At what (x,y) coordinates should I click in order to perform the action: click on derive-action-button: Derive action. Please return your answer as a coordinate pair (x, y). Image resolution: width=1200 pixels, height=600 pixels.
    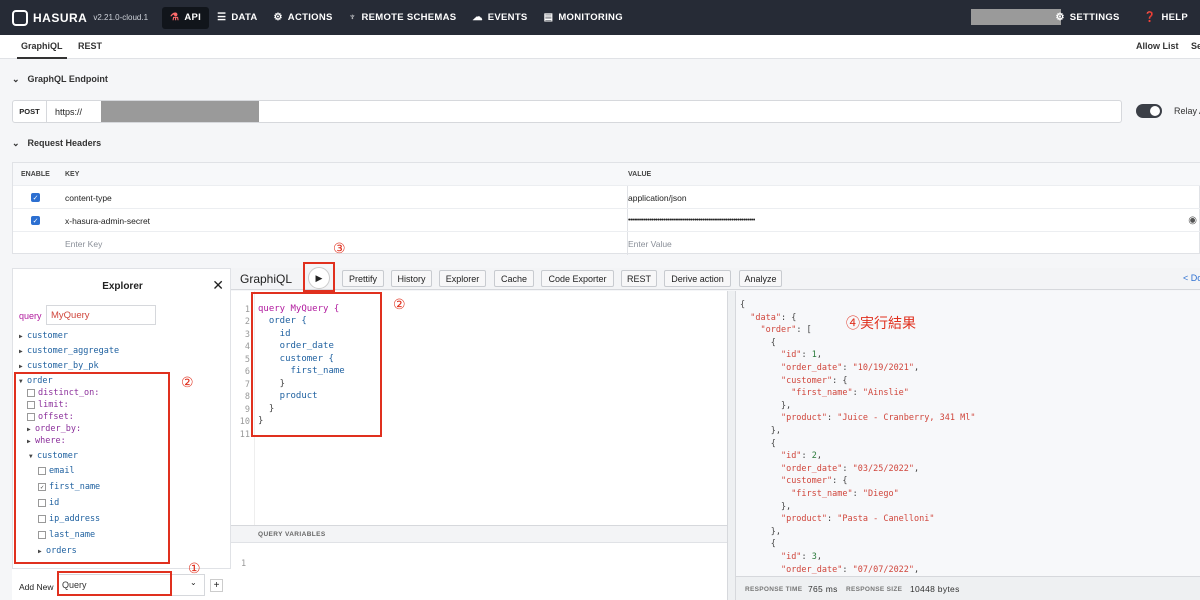
    Looking at the image, I should click on (697, 278).